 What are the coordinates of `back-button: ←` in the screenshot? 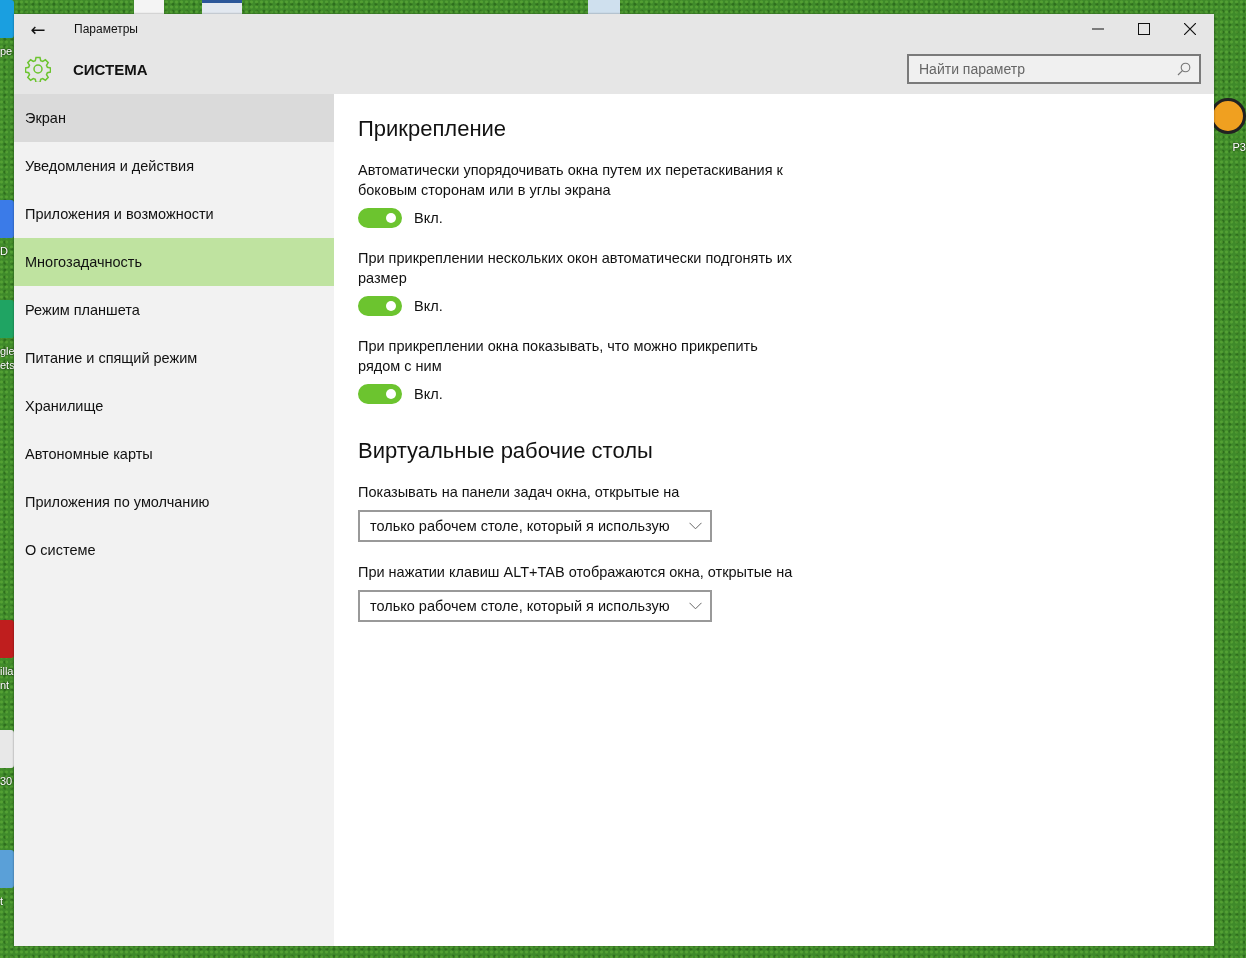 It's located at (38, 29).